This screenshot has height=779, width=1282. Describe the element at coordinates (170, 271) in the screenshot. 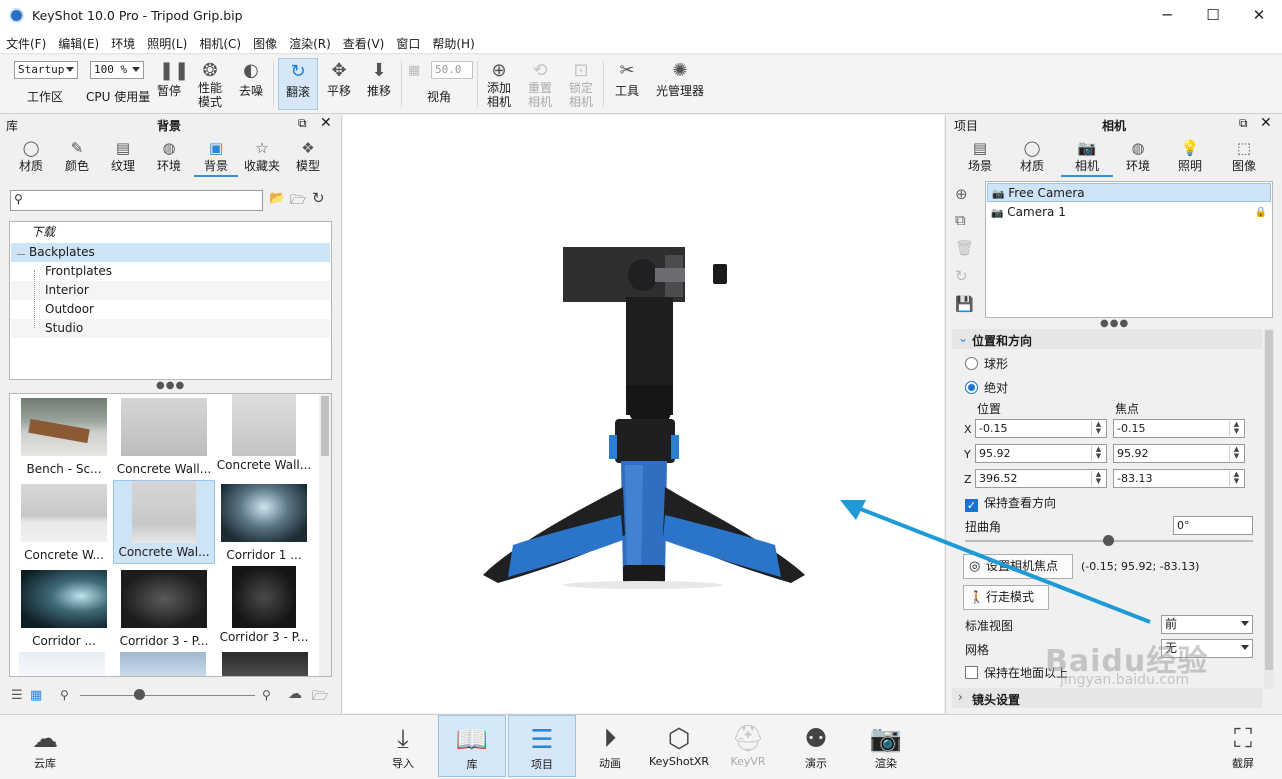

I see `tree-item-frontplates: Frontplates` at that location.